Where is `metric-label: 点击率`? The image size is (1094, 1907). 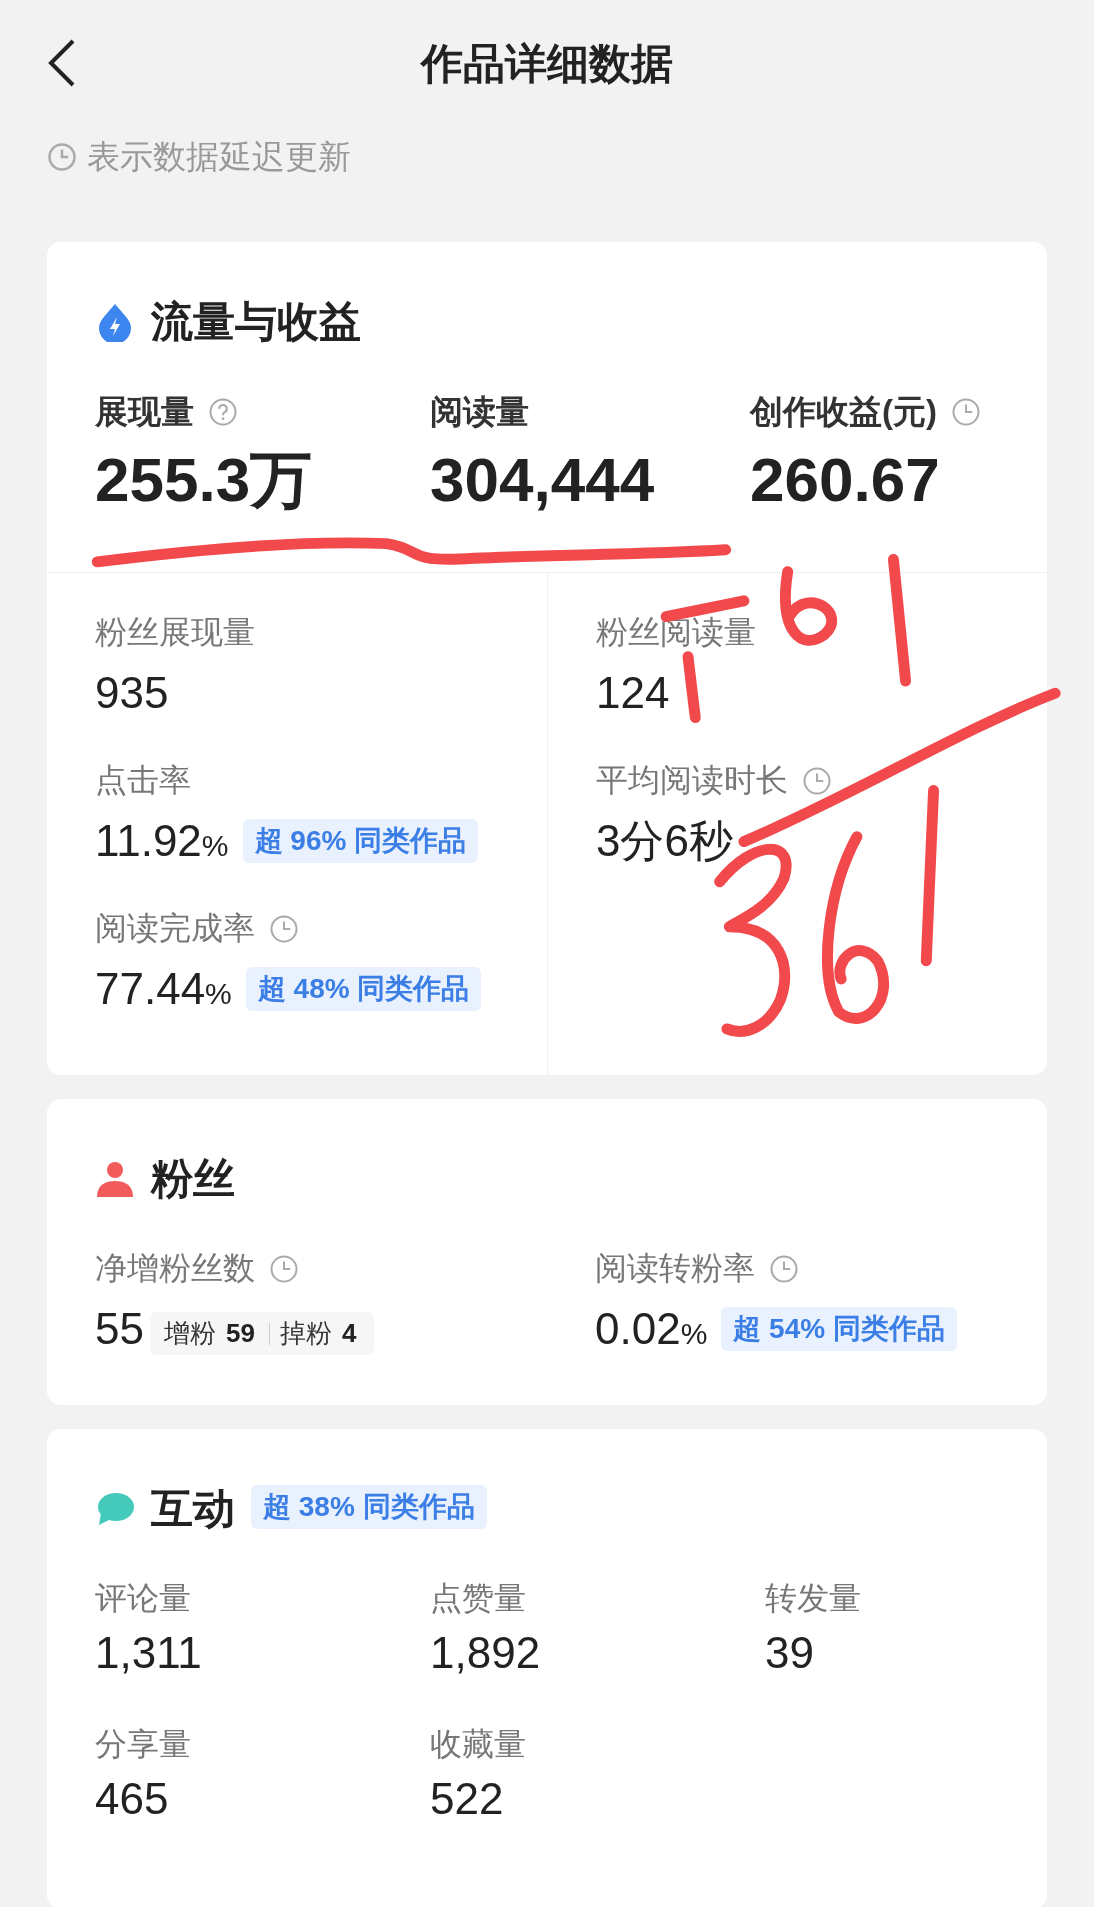 metric-label: 点击率 is located at coordinates (143, 780).